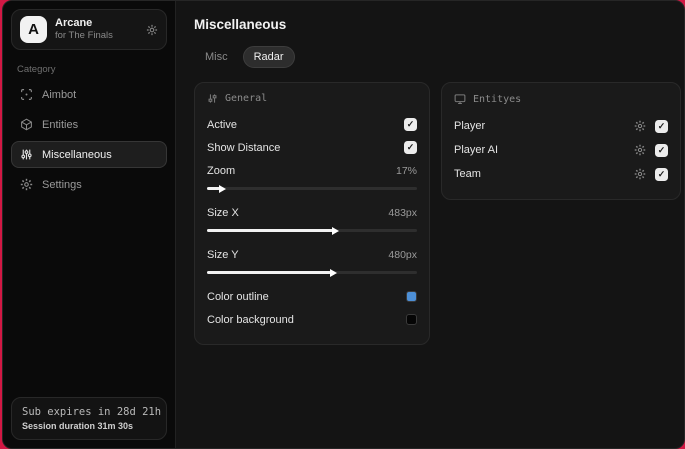  Describe the element at coordinates (312, 319) in the screenshot. I see `color-background-row: Color background` at that location.